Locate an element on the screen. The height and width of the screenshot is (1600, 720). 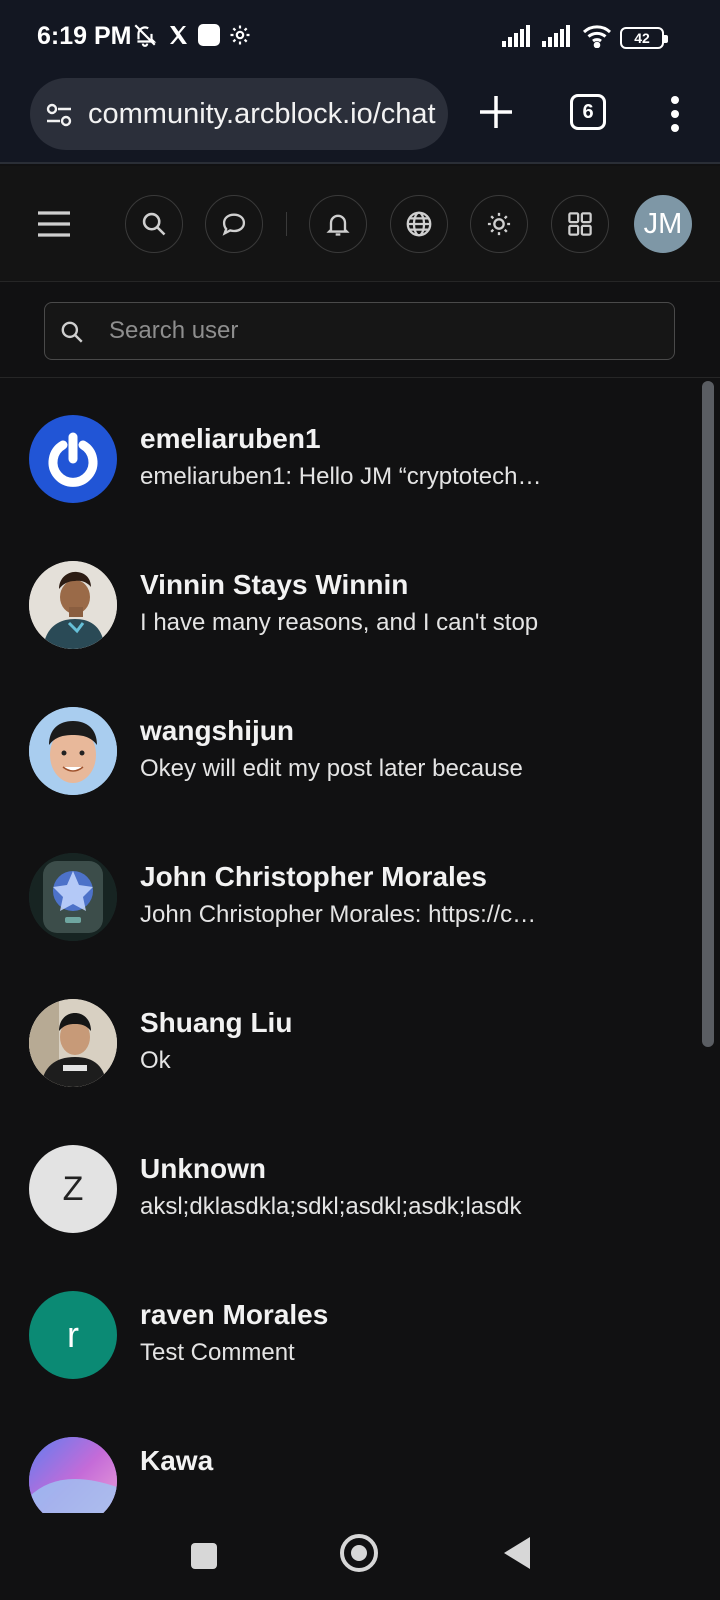
conversation-name: Unknown is located at coordinates (203, 1168).